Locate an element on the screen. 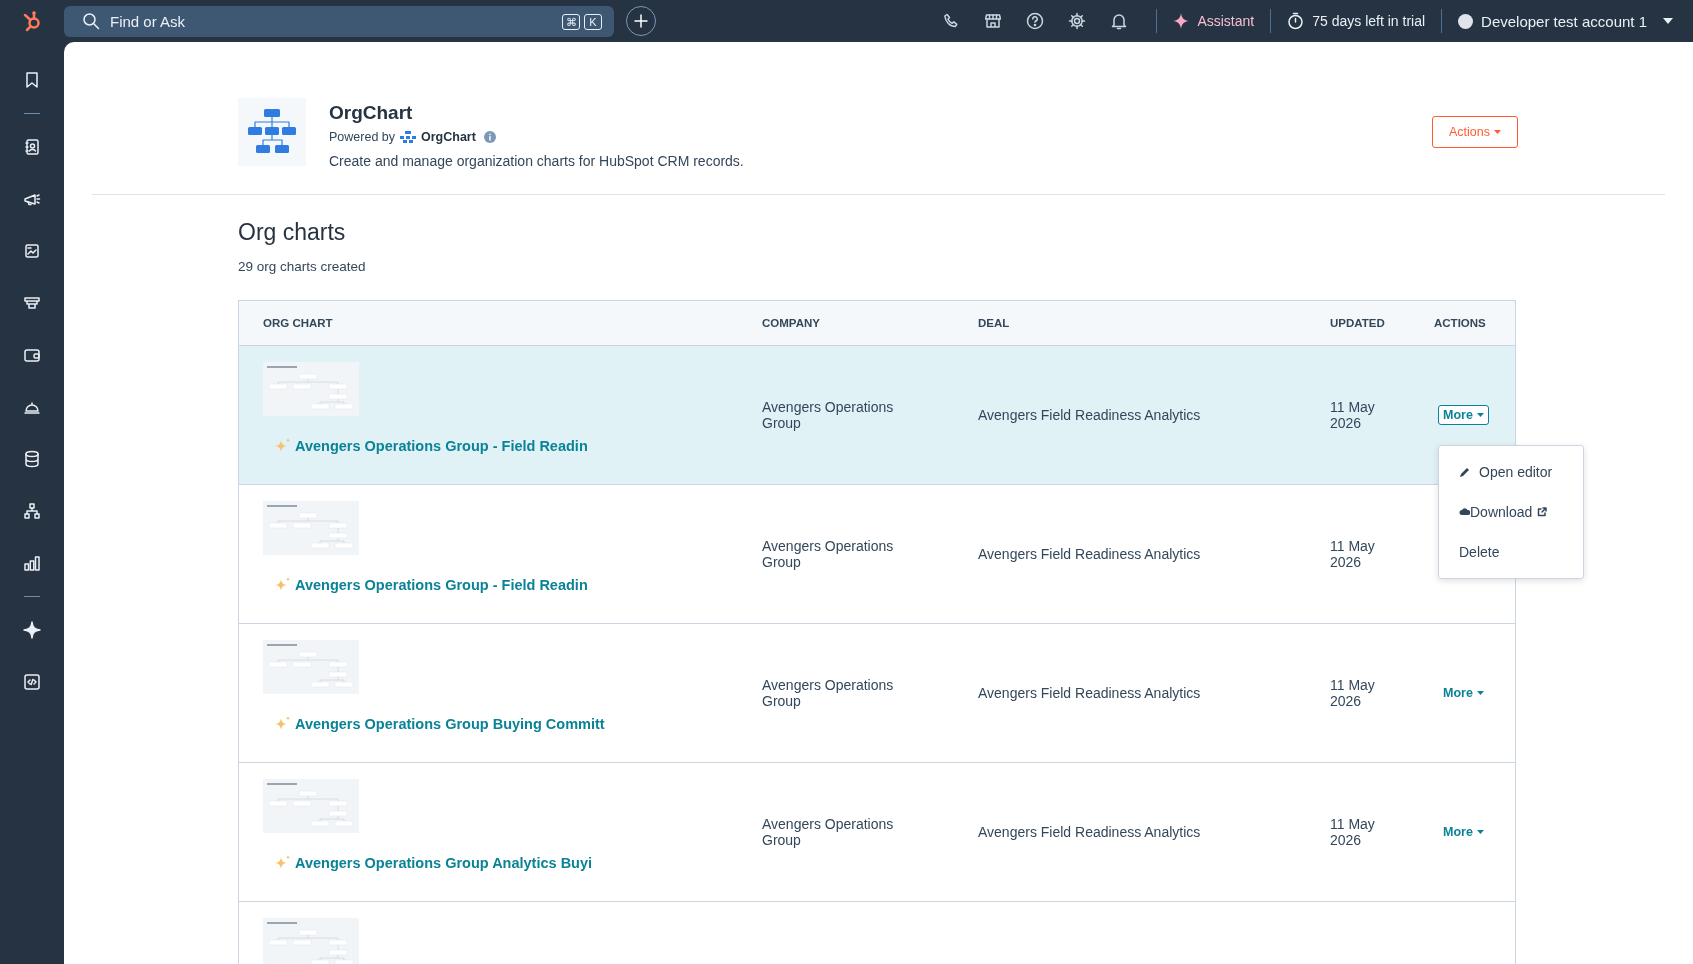 The image size is (1693, 964). powered-by-label: Powered by is located at coordinates (362, 137).